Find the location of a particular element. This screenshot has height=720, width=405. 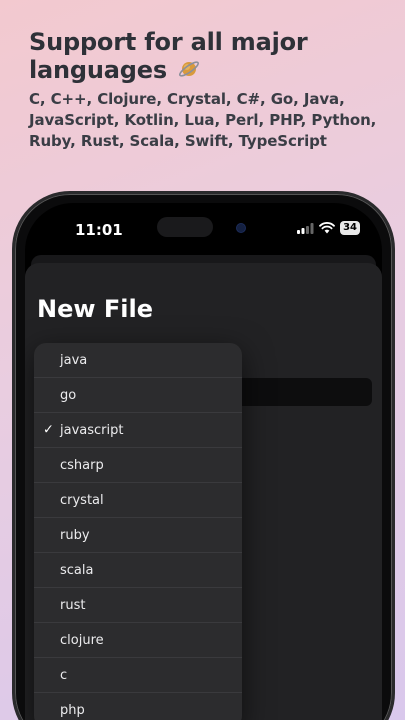

menu-item-clojure: clojure is located at coordinates (138, 640).